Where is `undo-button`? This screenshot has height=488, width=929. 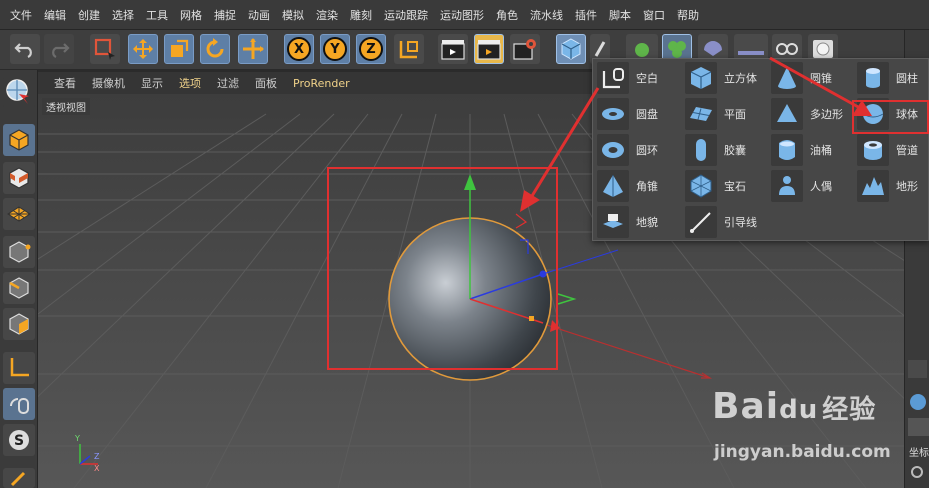 undo-button is located at coordinates (25, 49).